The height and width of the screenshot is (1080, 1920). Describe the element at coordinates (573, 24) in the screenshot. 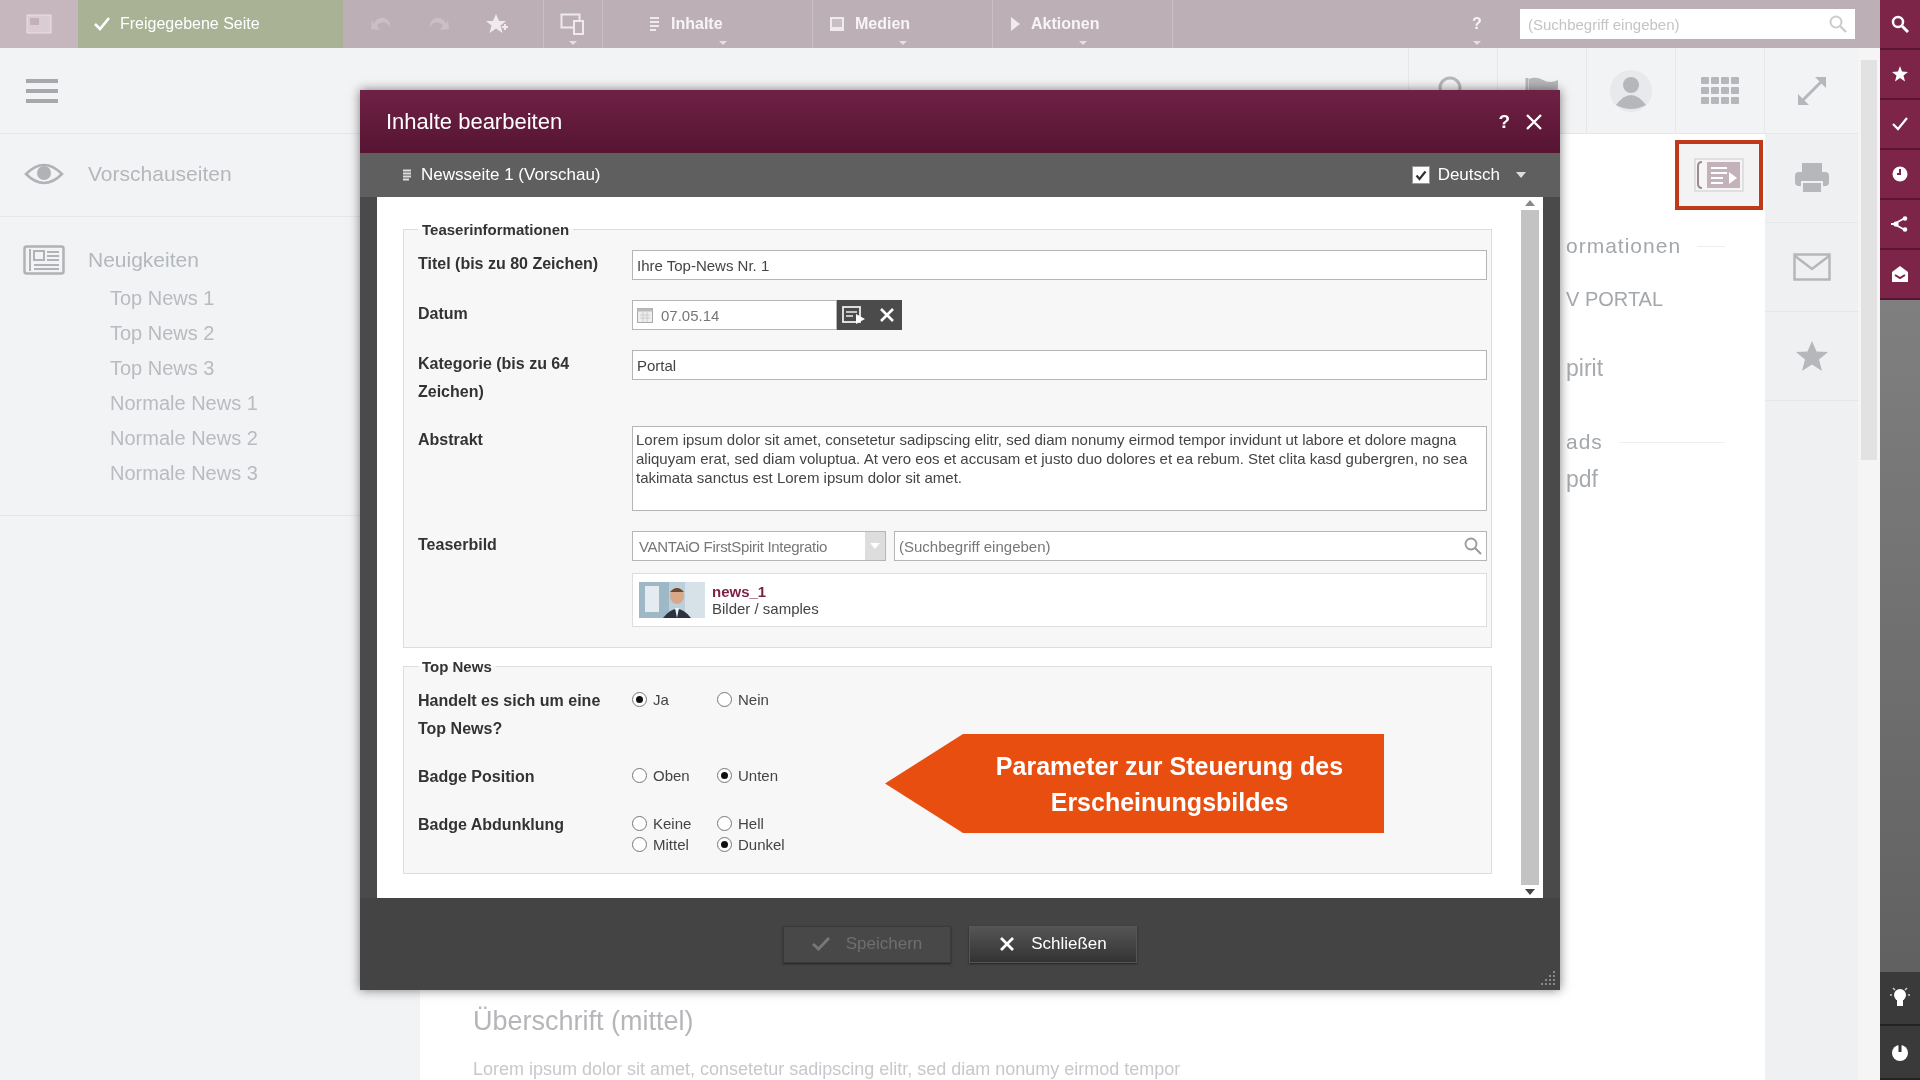

I see `devices-icon` at that location.